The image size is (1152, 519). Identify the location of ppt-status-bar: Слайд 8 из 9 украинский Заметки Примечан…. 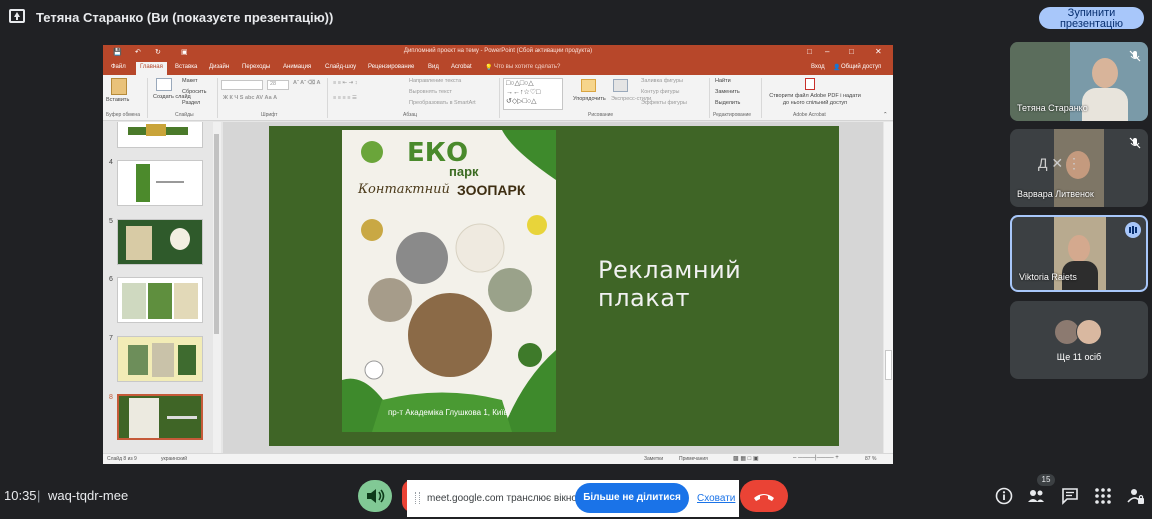
(498, 458).